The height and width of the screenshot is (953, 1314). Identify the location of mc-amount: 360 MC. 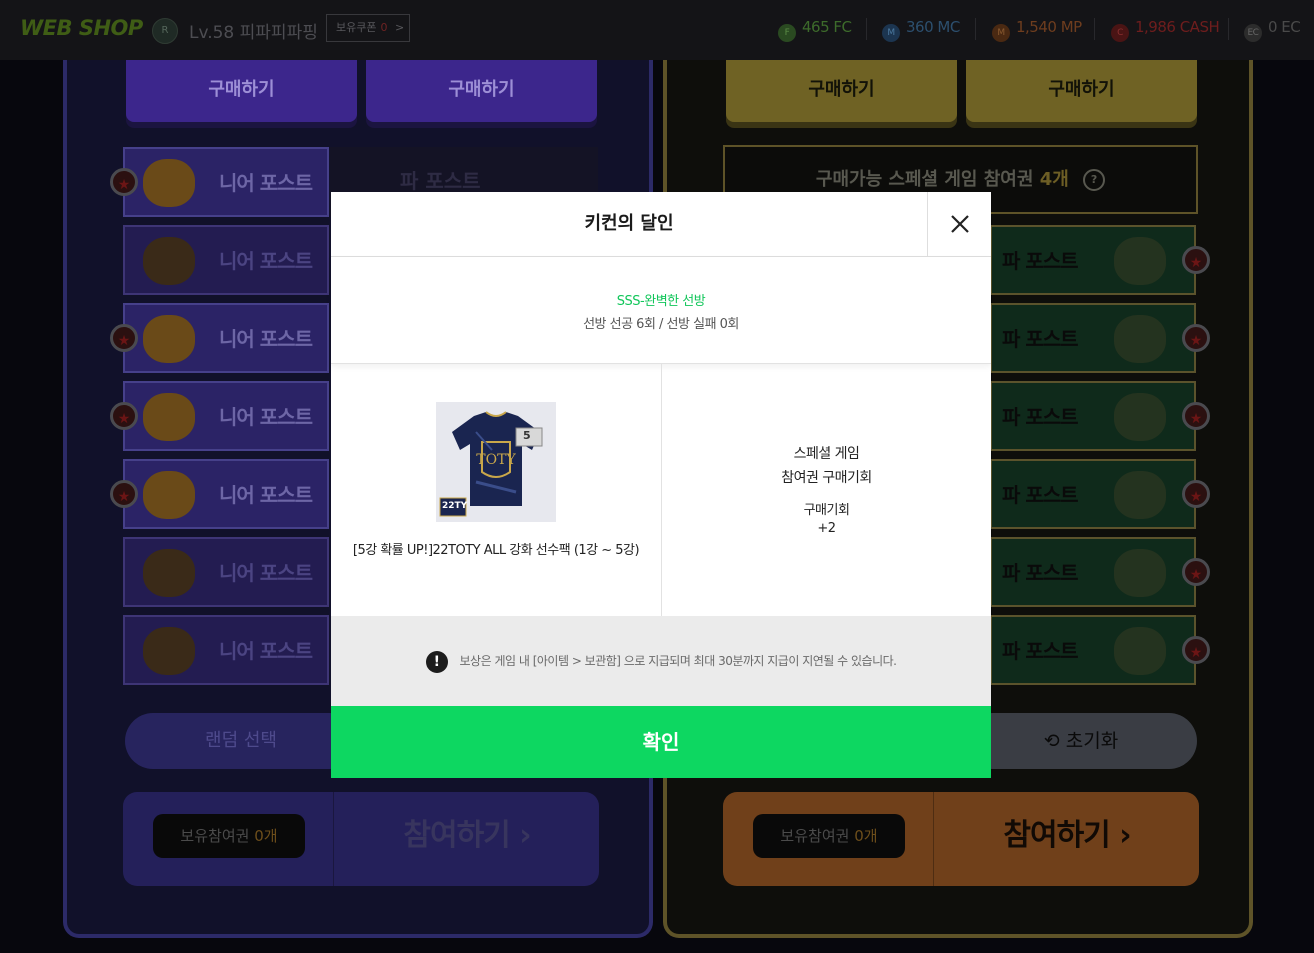
(933, 27).